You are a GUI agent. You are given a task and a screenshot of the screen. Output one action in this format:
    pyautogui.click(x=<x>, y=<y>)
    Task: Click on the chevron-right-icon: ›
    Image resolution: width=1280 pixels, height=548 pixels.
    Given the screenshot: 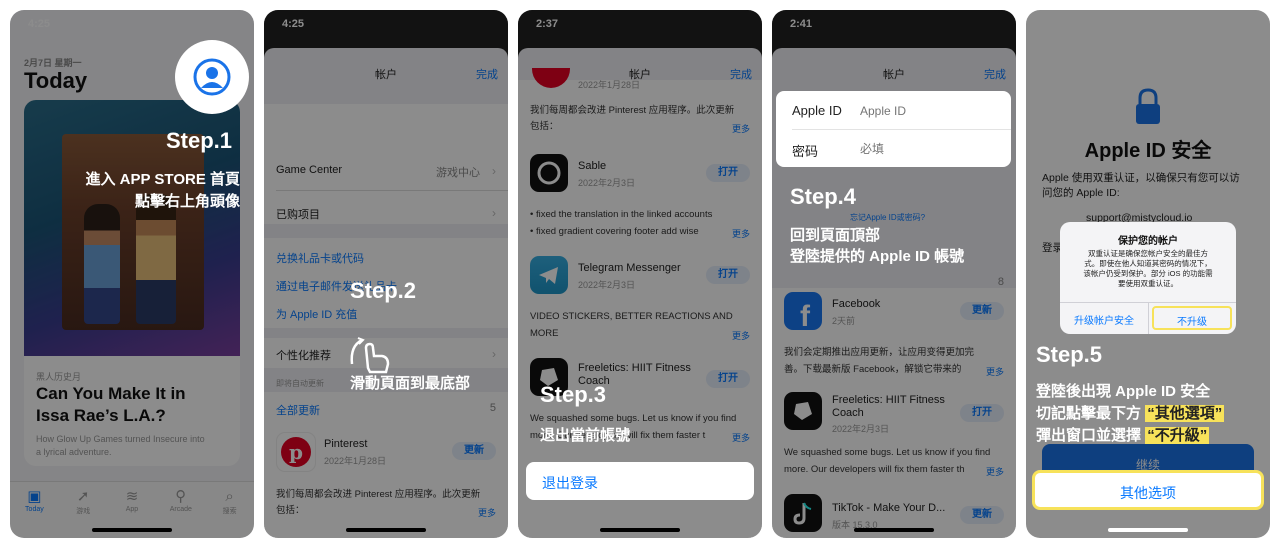 What is the action you would take?
    pyautogui.click(x=494, y=171)
    